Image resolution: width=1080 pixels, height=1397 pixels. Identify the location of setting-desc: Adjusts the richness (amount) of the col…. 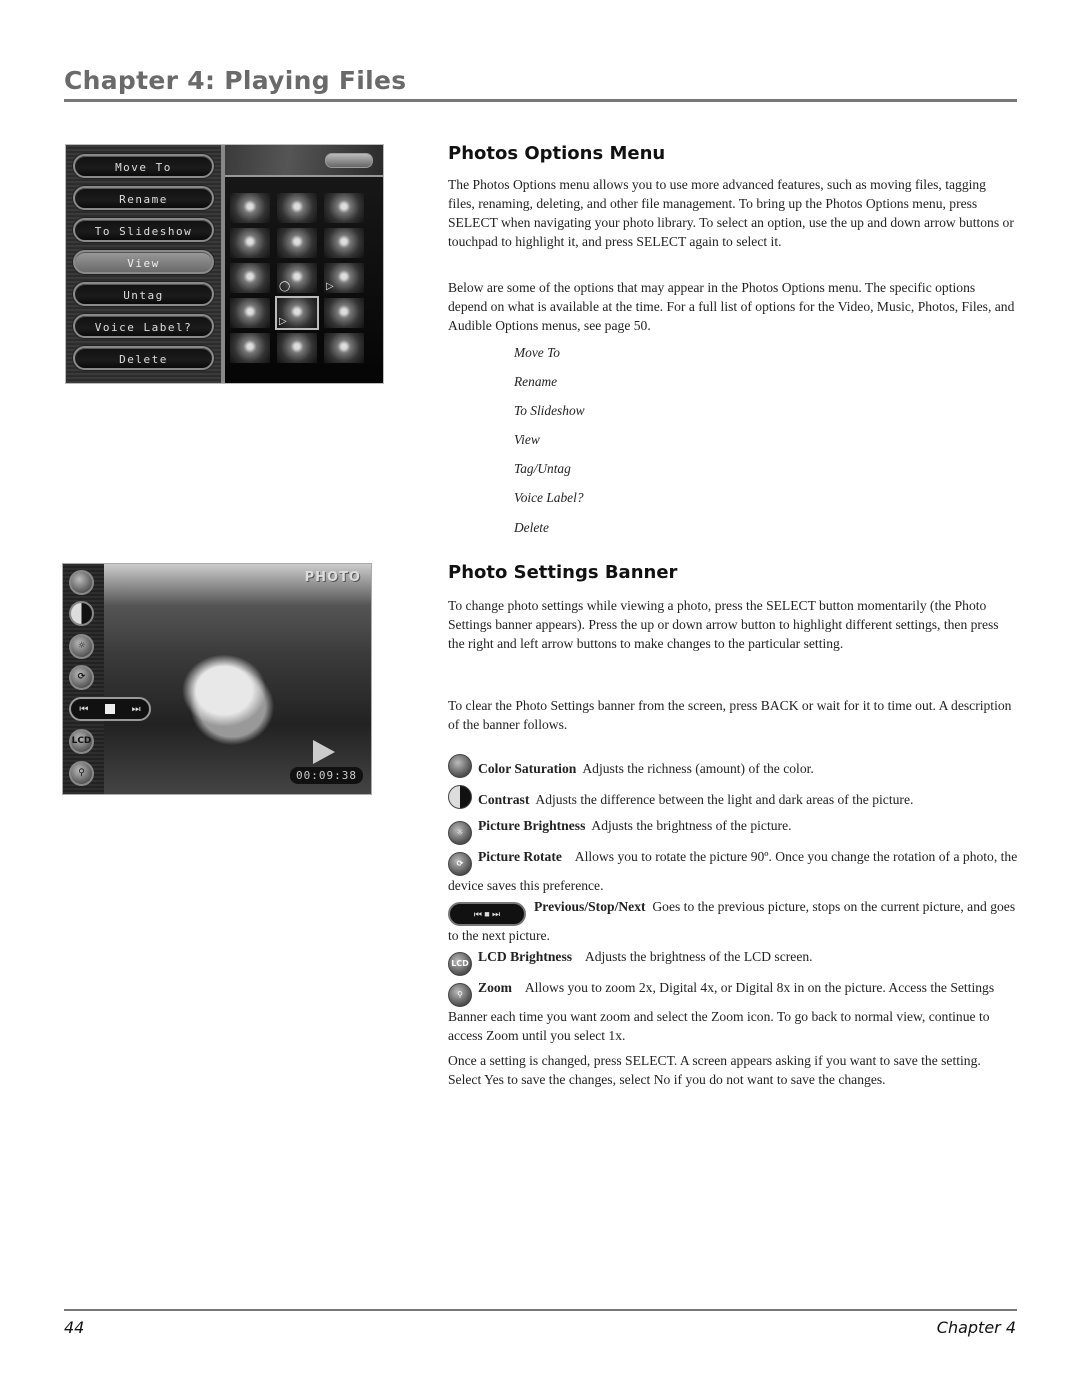
(698, 768).